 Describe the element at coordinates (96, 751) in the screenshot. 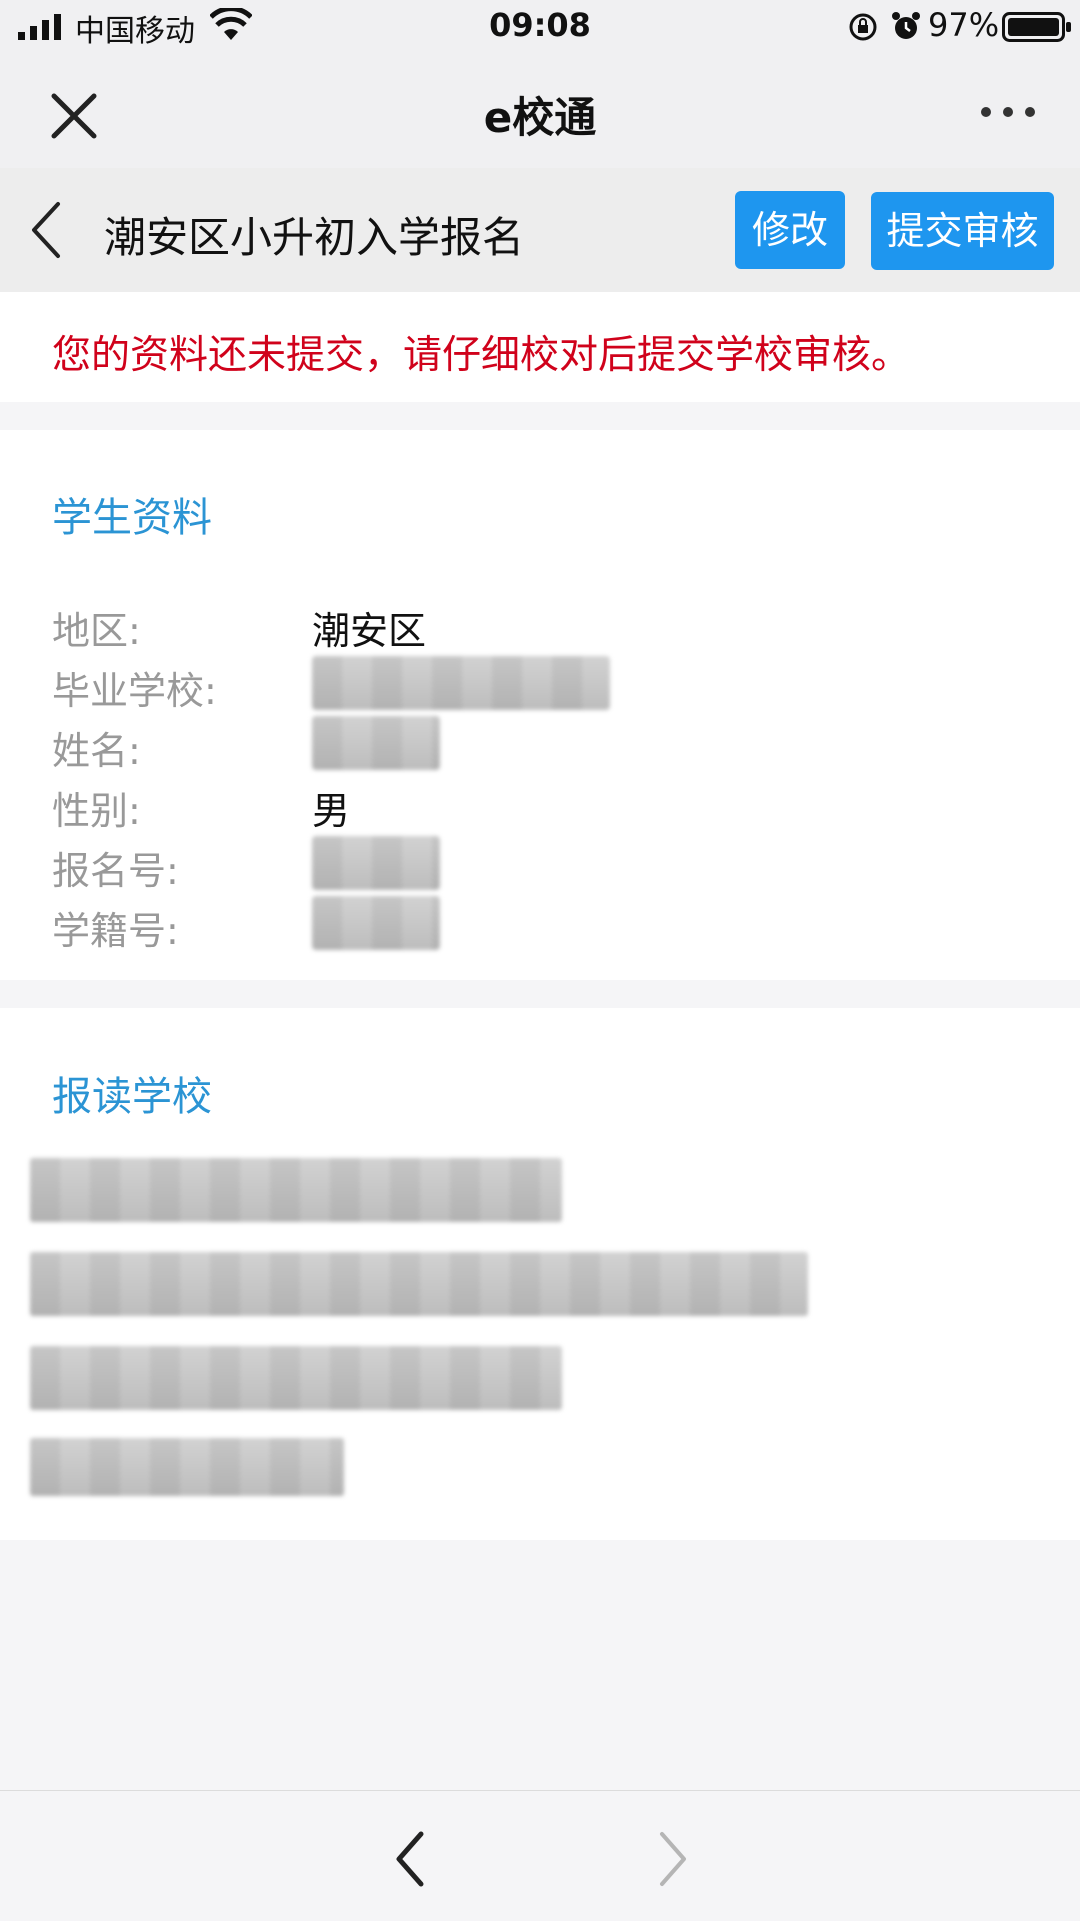

I see `field-label-name: 姓名:` at that location.